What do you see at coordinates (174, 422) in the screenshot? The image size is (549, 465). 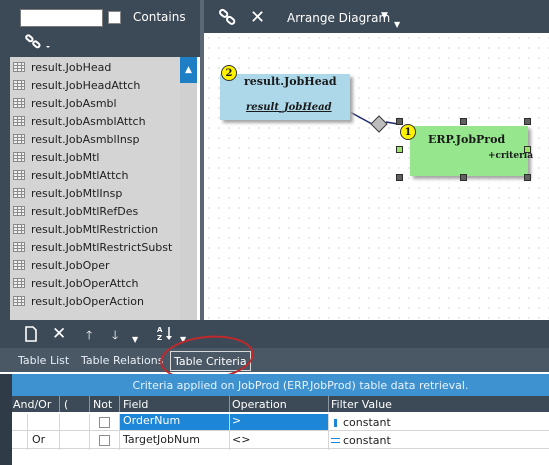 I see `field-cell: OrderNum` at bounding box center [174, 422].